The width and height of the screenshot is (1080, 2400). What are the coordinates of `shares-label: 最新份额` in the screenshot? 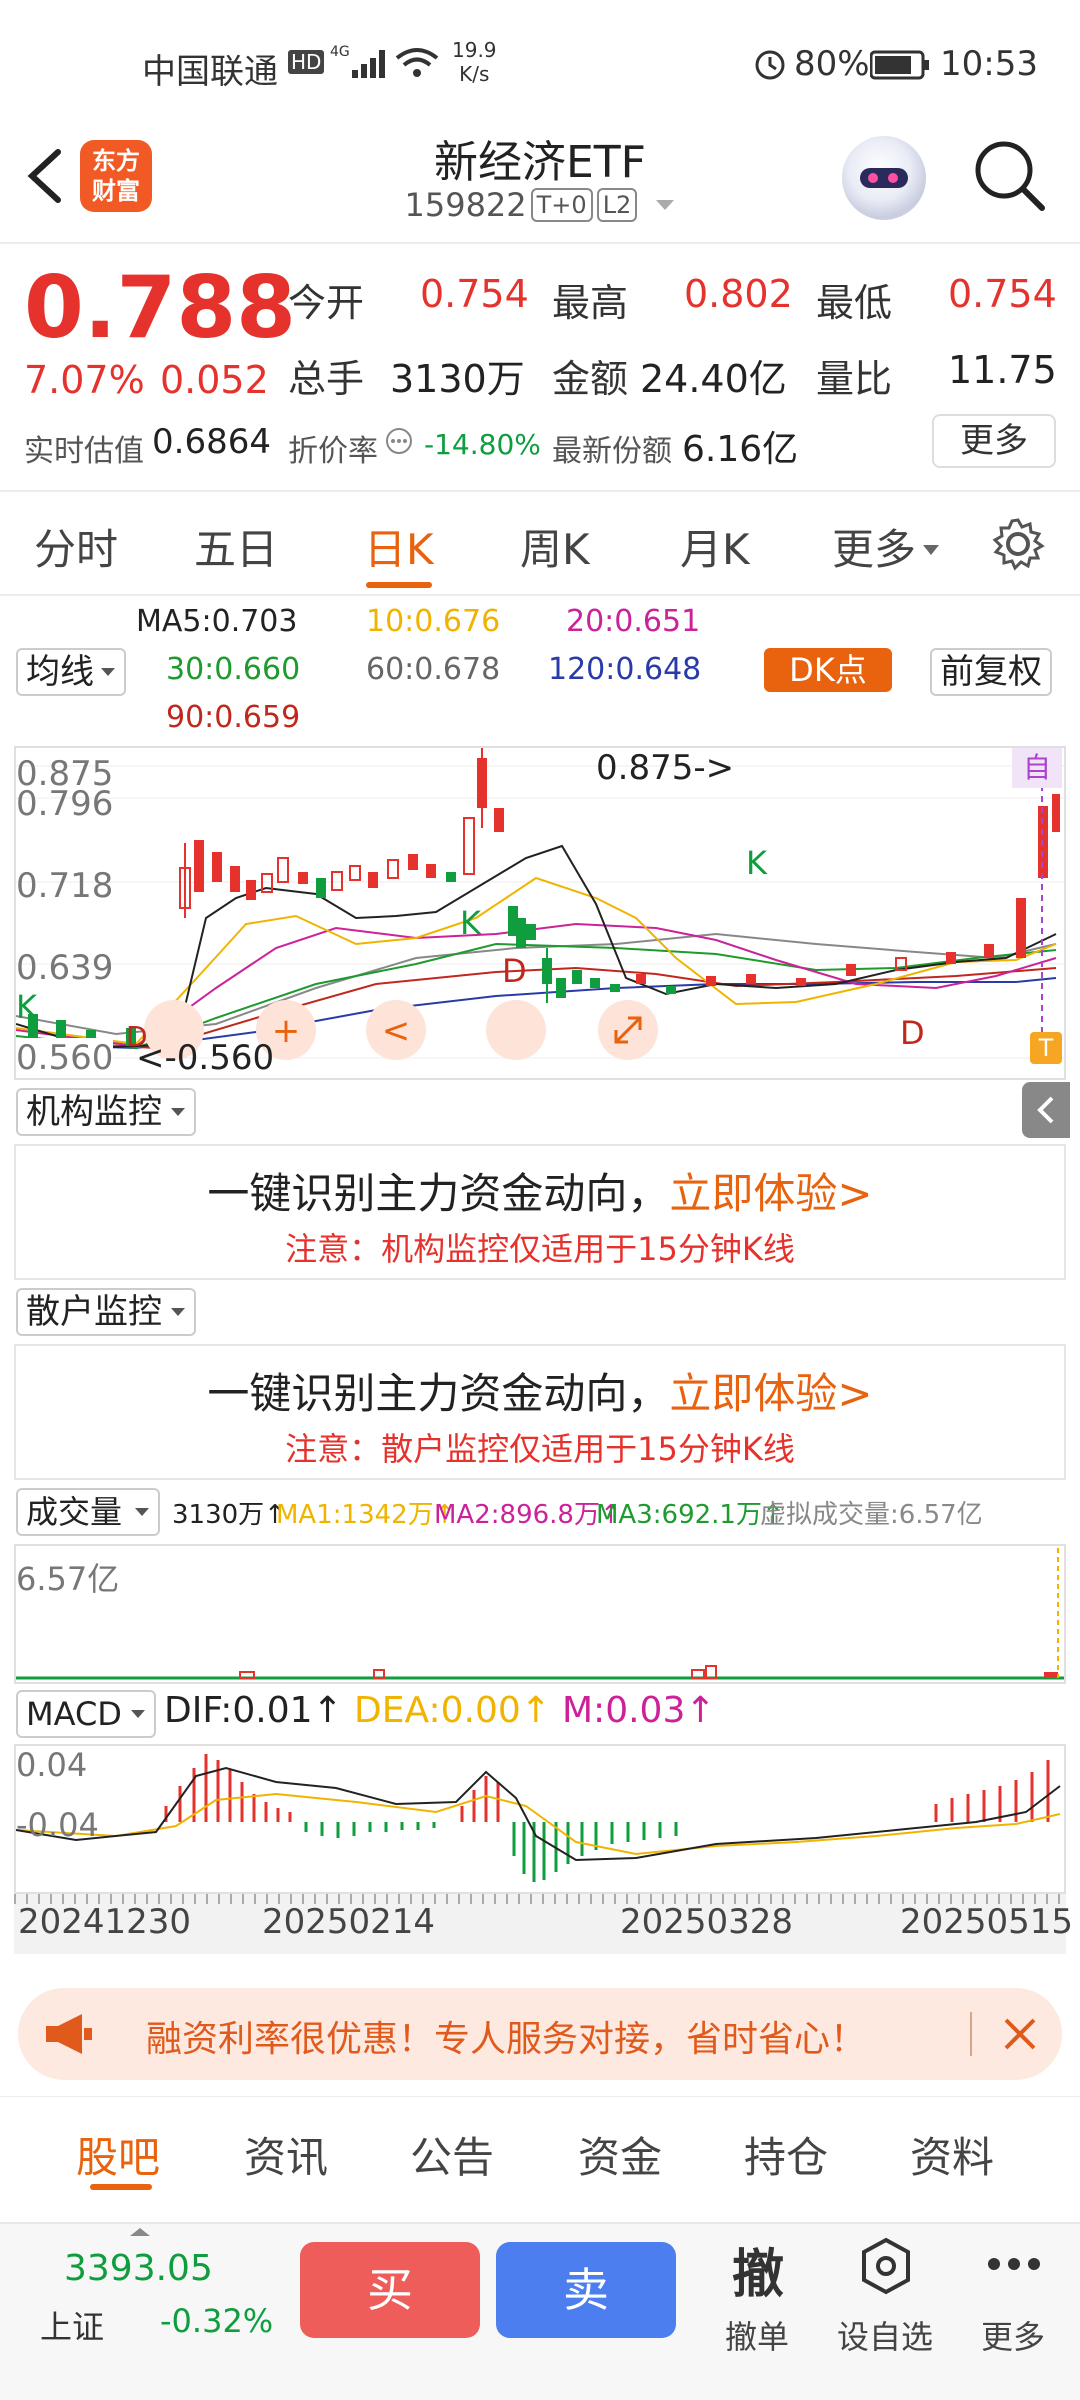 It's located at (612, 451).